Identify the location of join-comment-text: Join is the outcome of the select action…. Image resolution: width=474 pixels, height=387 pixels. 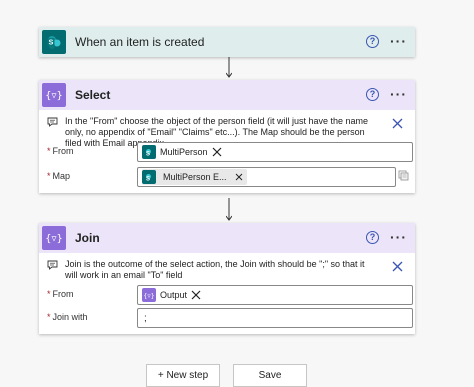
(215, 269).